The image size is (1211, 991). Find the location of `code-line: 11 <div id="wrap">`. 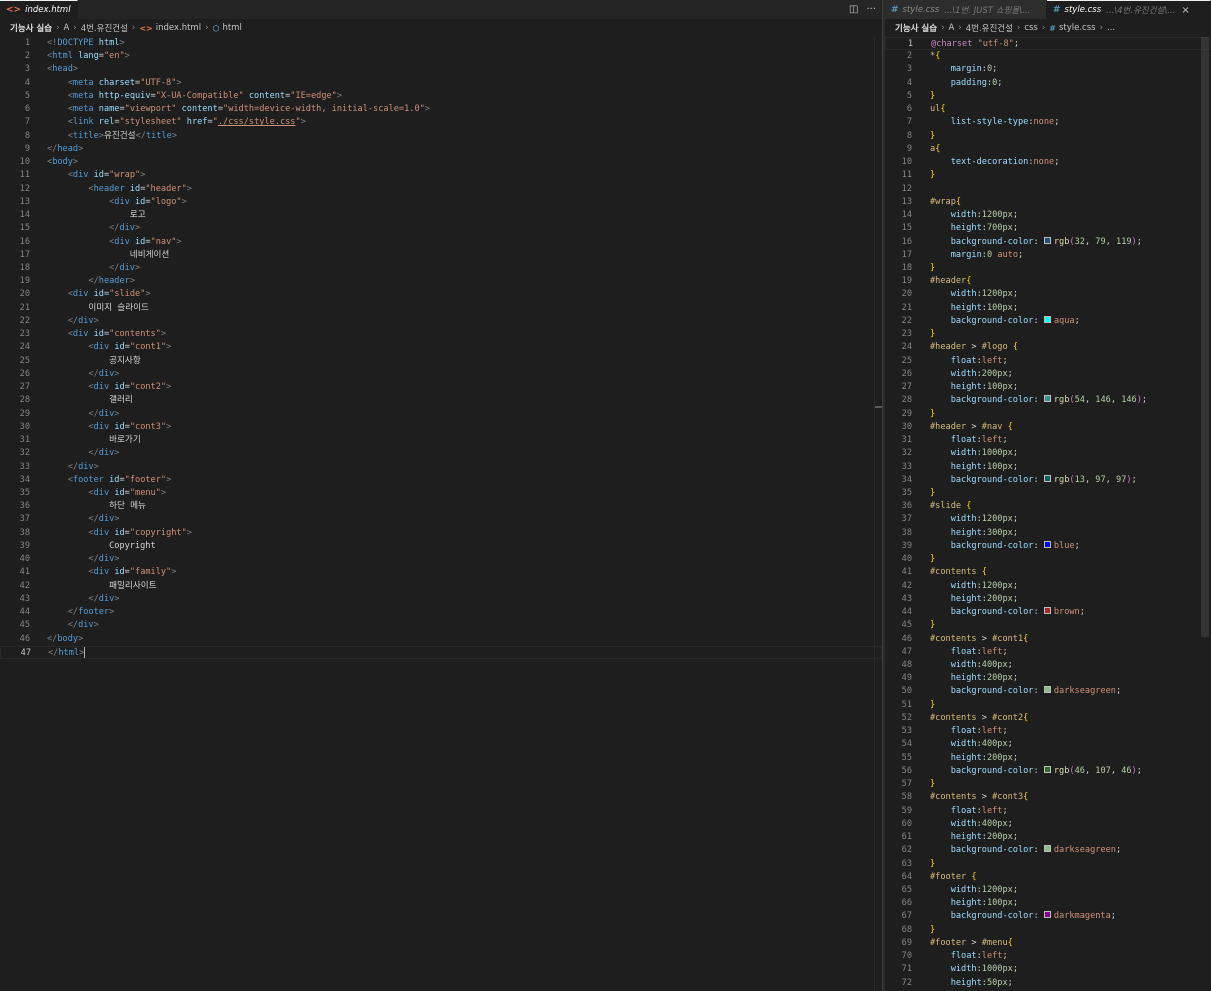

code-line: 11 <div id="wrap"> is located at coordinates (441, 175).